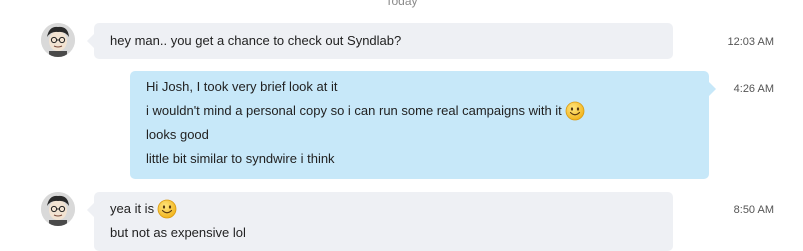  Describe the element at coordinates (753, 210) in the screenshot. I see `message-timestamp: 8:50 AM` at that location.